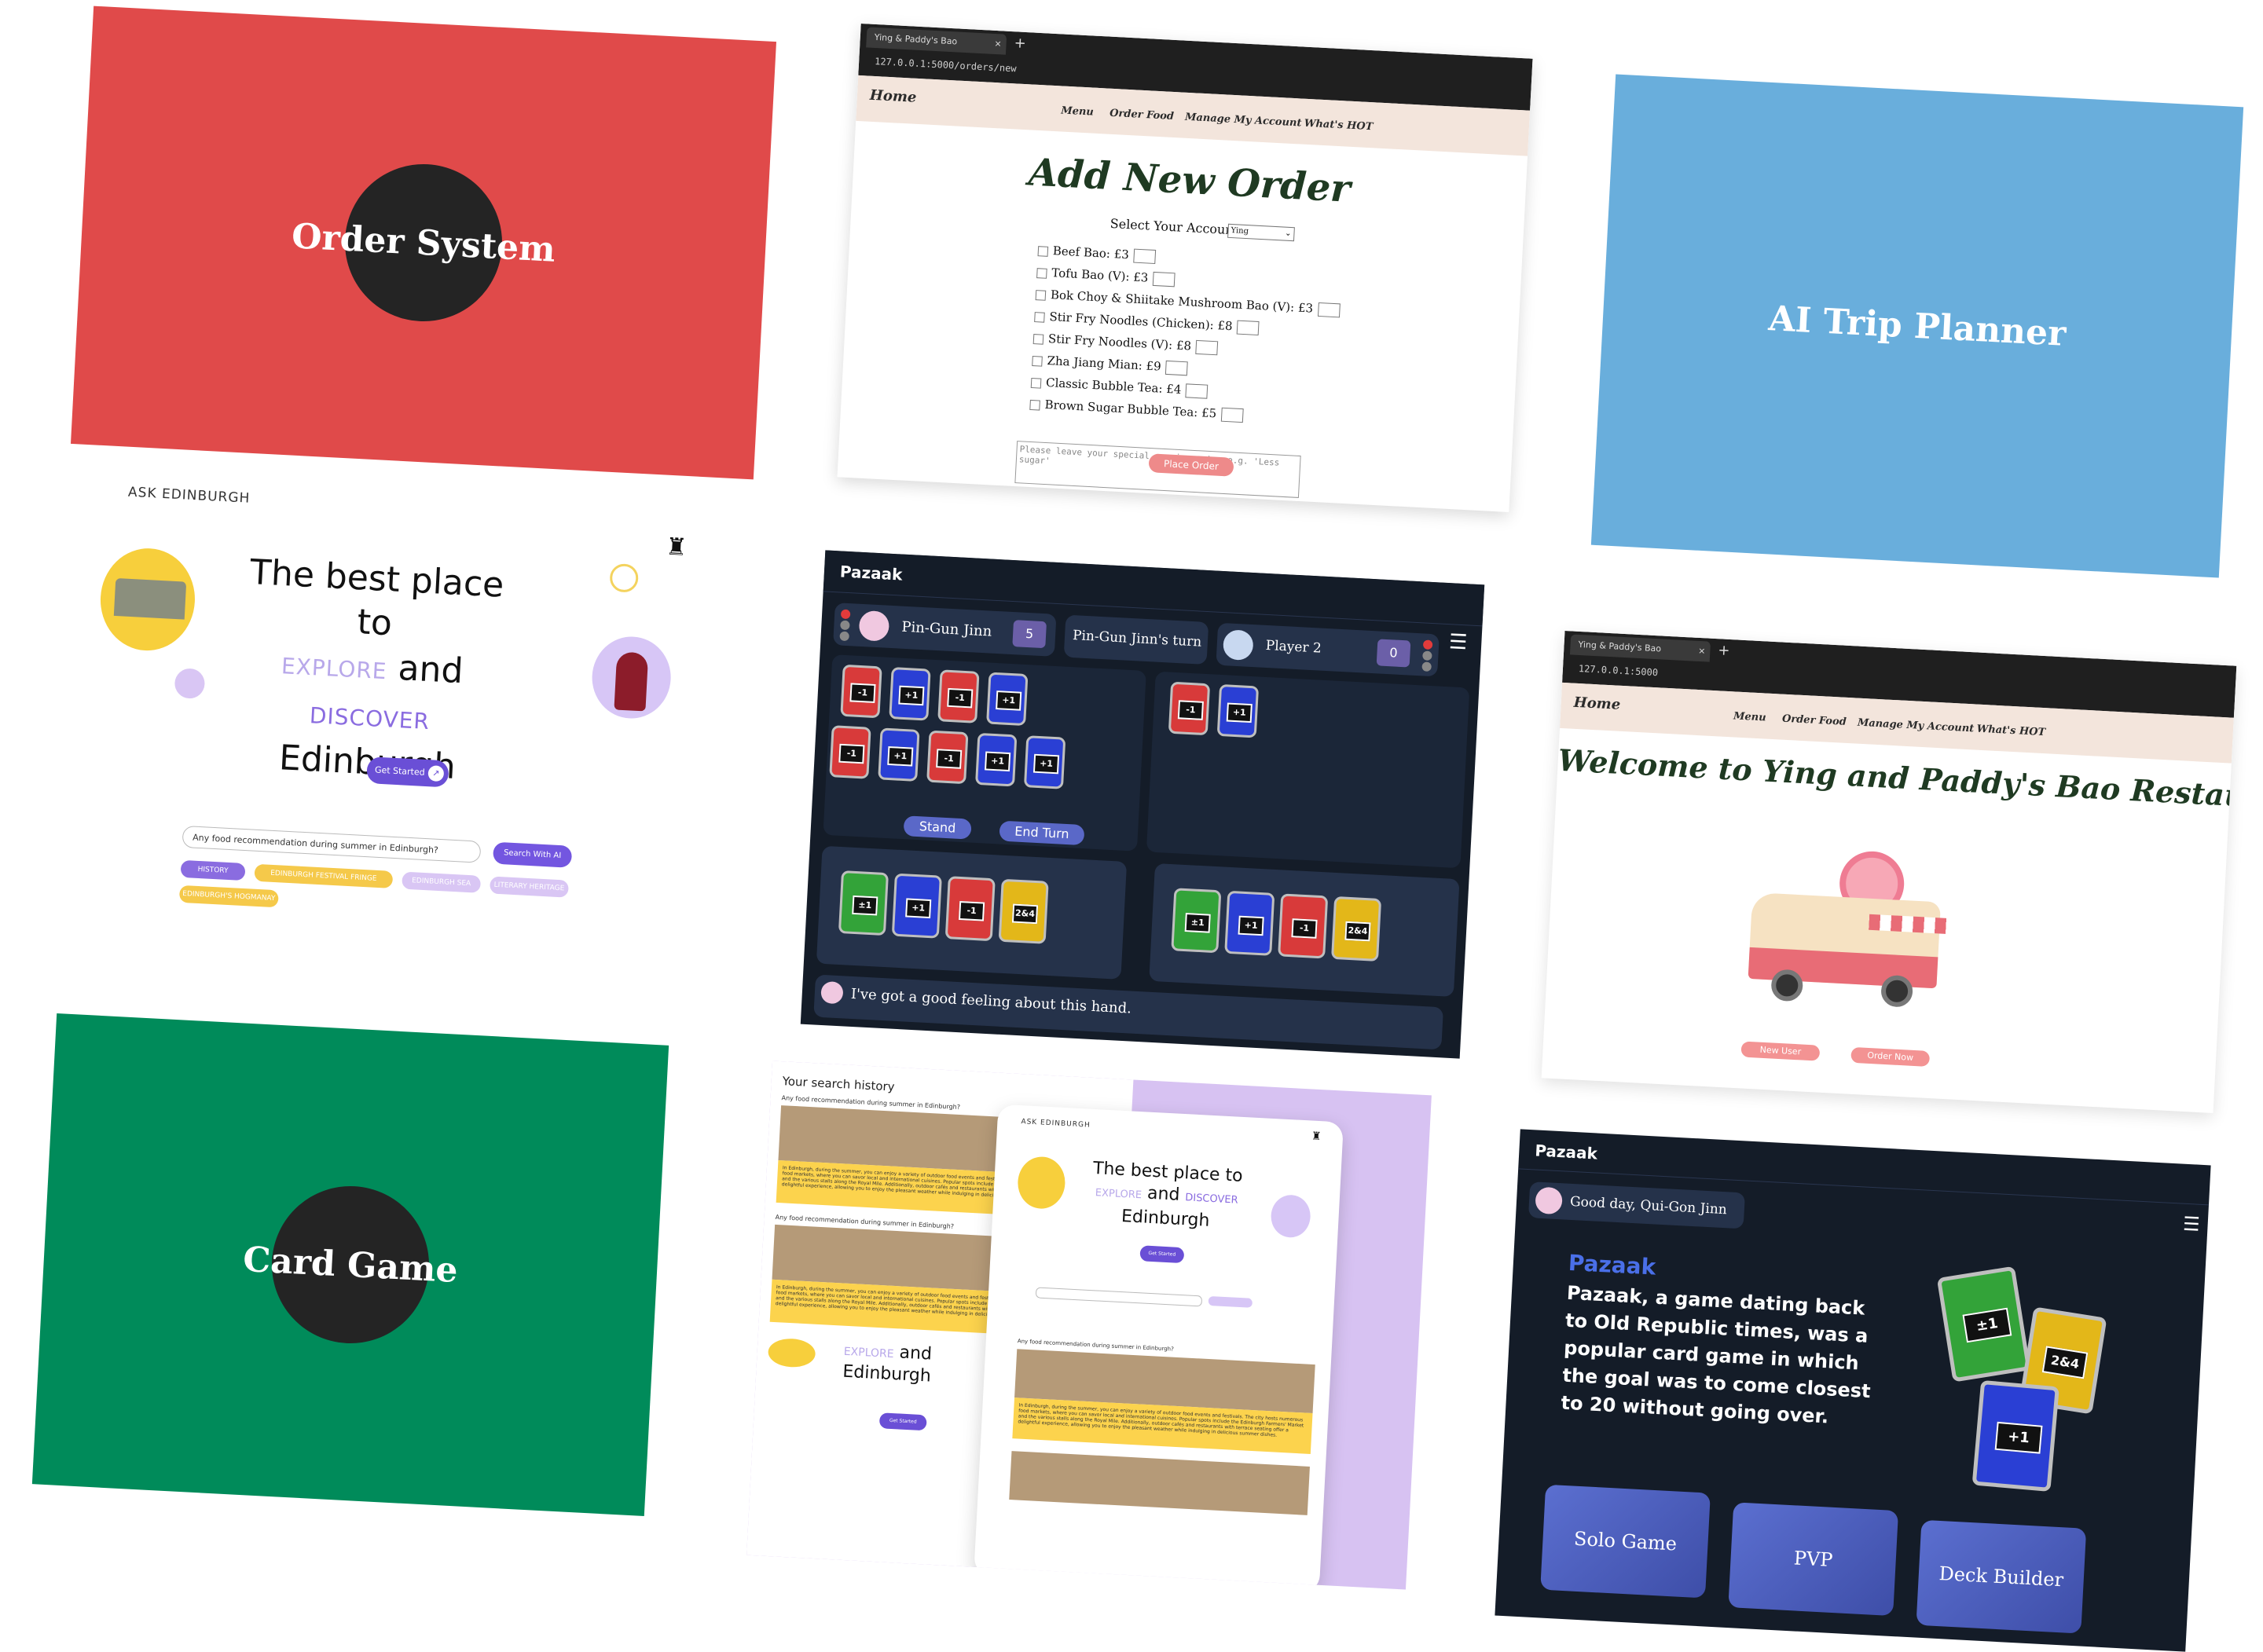  Describe the element at coordinates (1042, 833) in the screenshot. I see `end-turn-button: End Turn` at that location.